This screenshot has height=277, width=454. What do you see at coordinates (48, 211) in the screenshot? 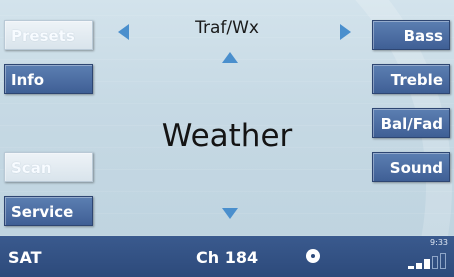
I see `service-button: Service` at bounding box center [48, 211].